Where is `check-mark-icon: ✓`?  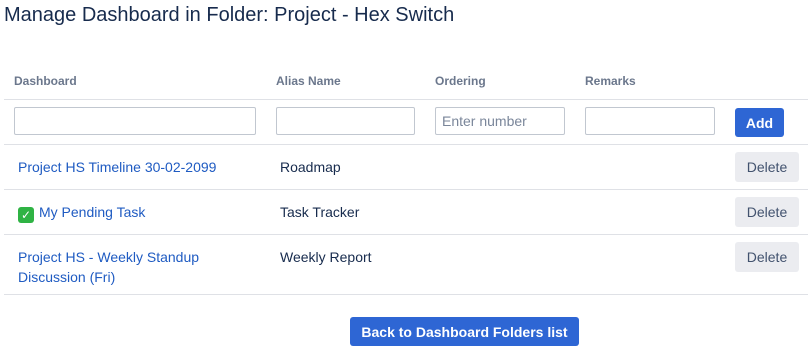
check-mark-icon: ✓ is located at coordinates (26, 215).